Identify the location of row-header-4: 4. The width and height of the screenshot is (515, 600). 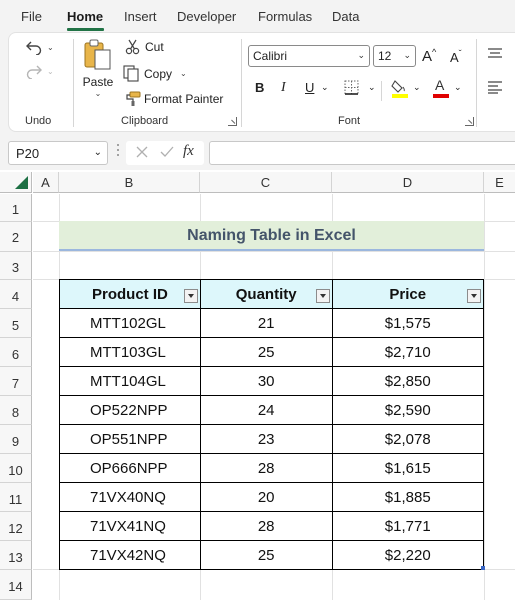
(16, 294).